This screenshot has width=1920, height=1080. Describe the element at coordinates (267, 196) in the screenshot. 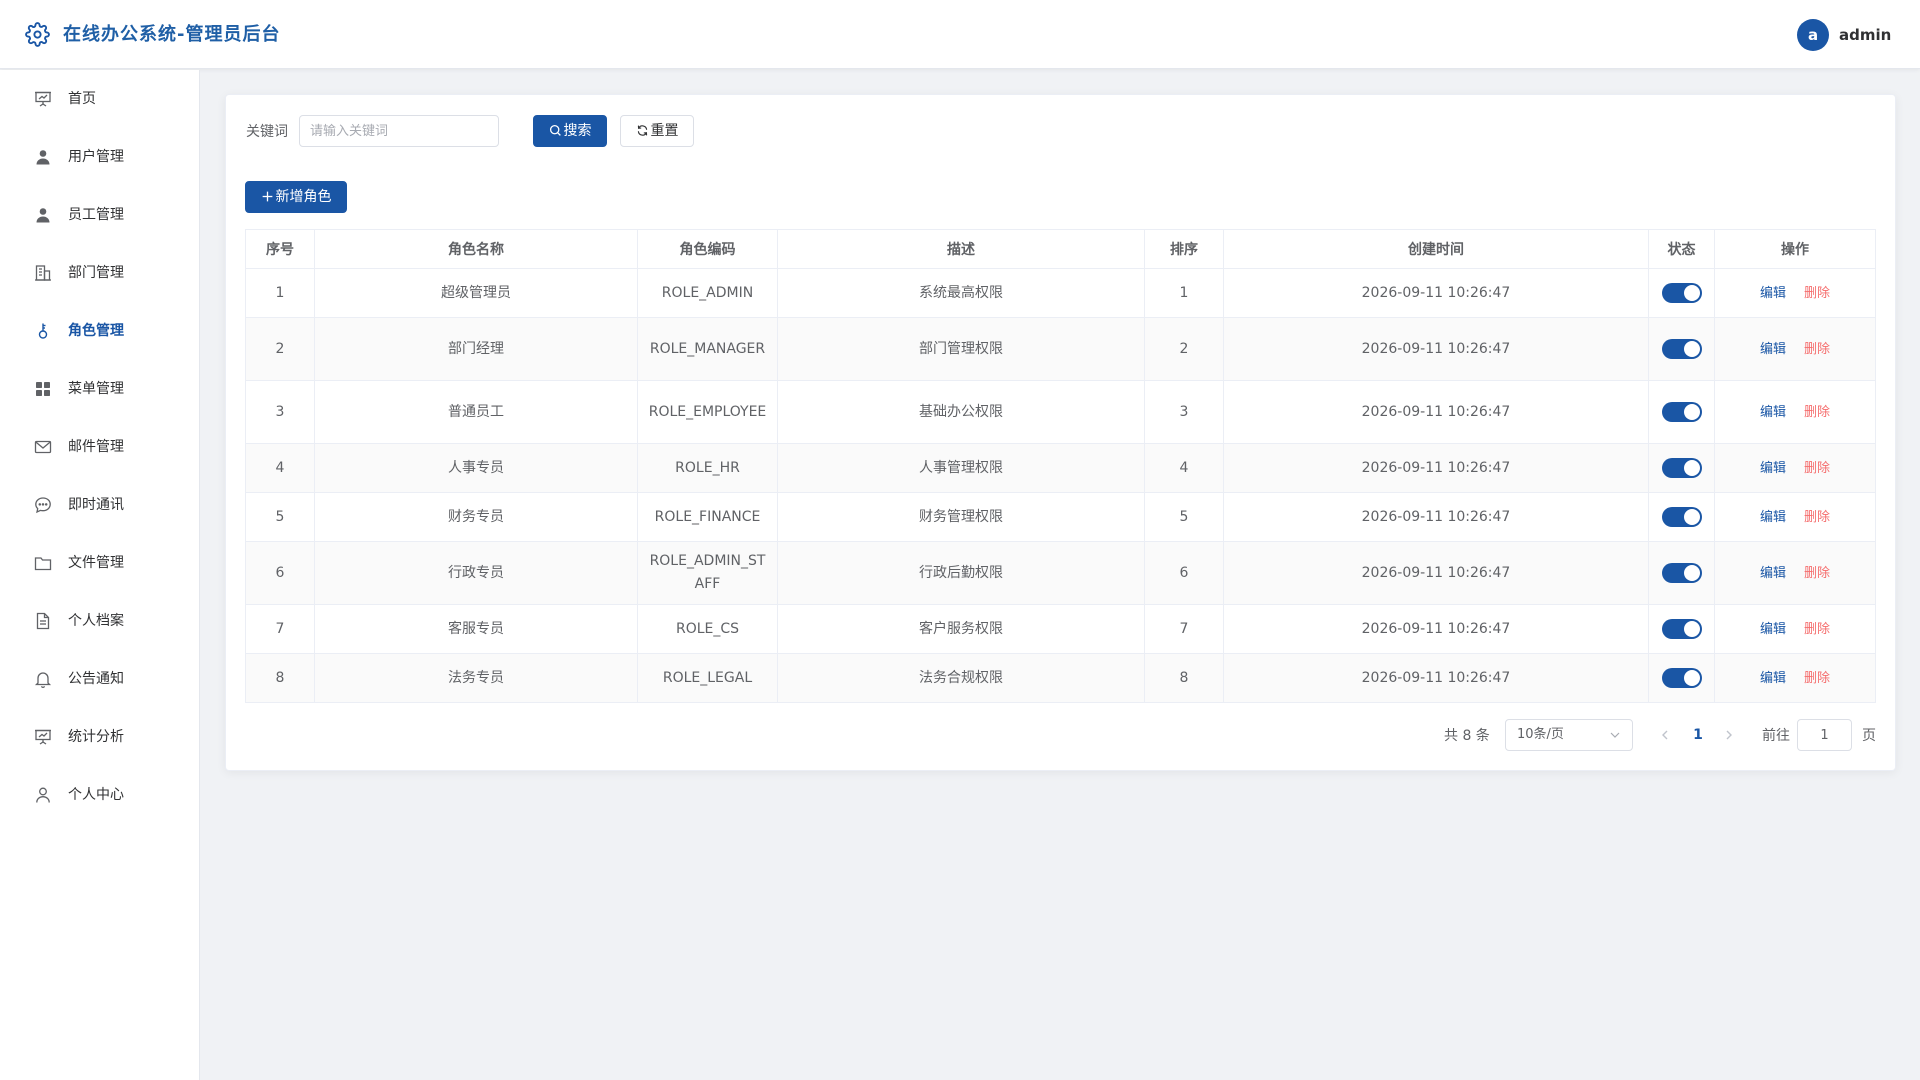

I see `plus-icon` at that location.